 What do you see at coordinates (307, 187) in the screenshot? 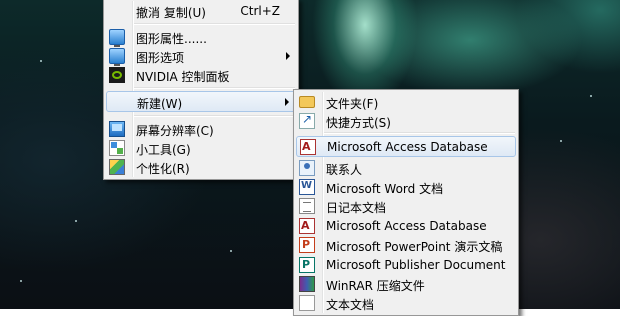
I see `word-icon` at bounding box center [307, 187].